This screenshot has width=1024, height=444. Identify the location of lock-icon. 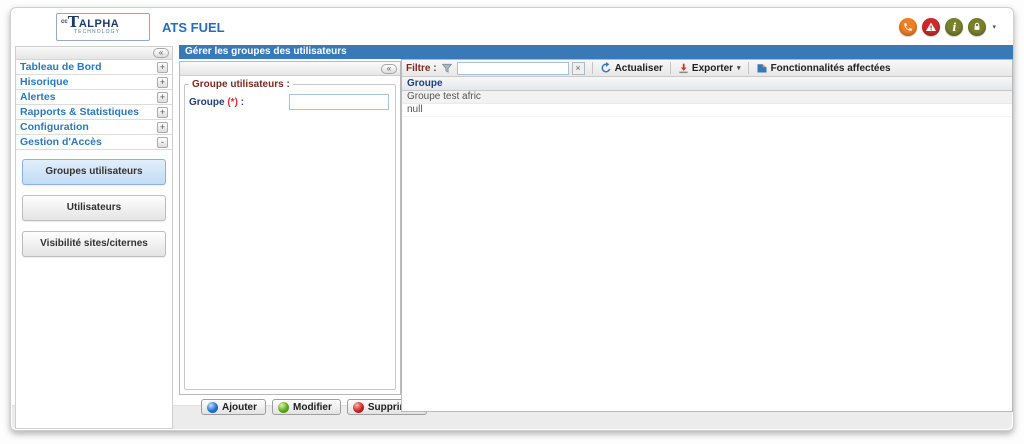
(977, 27).